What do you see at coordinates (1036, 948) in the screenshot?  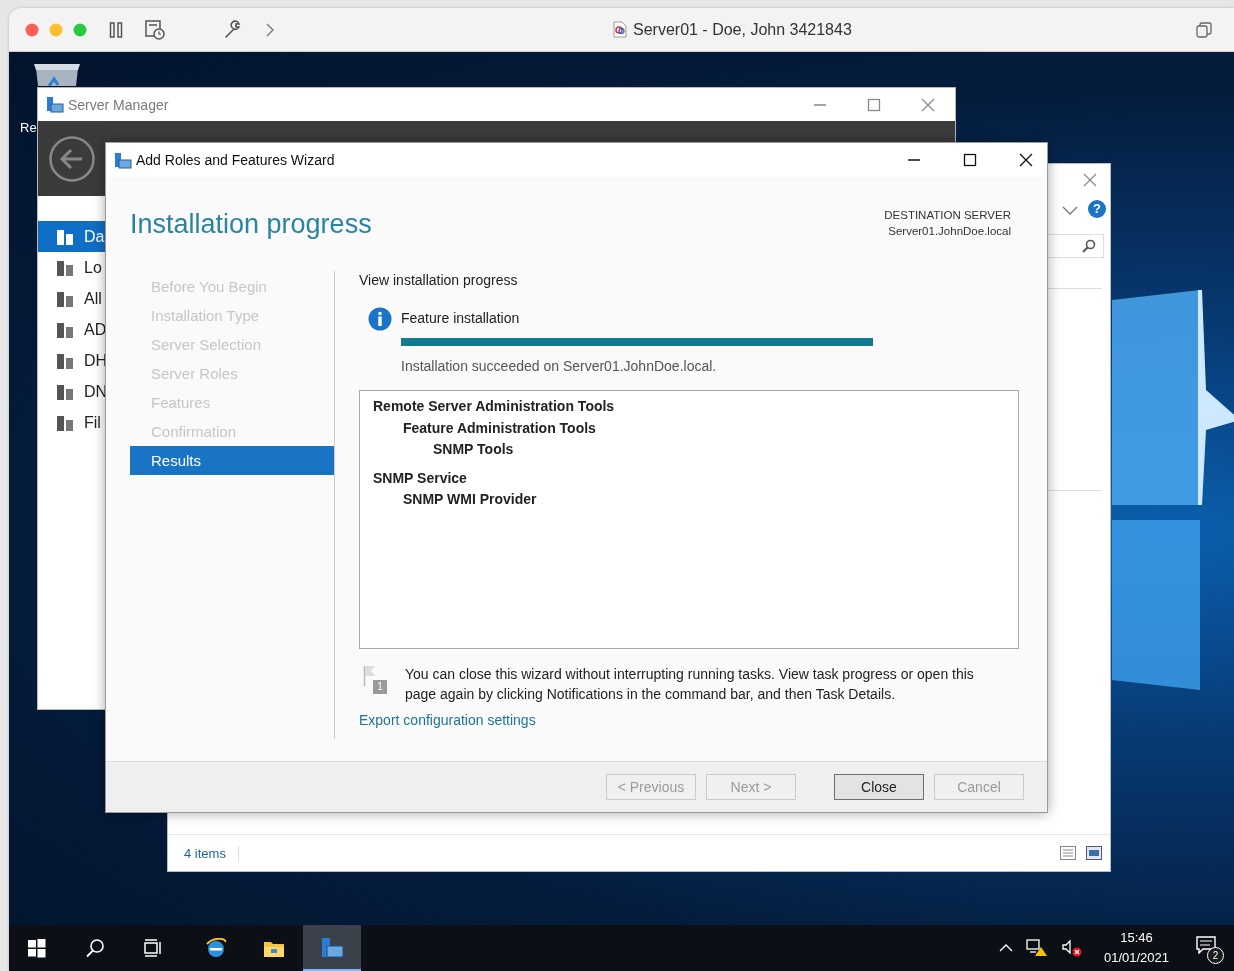 I see `network-warning-icon` at bounding box center [1036, 948].